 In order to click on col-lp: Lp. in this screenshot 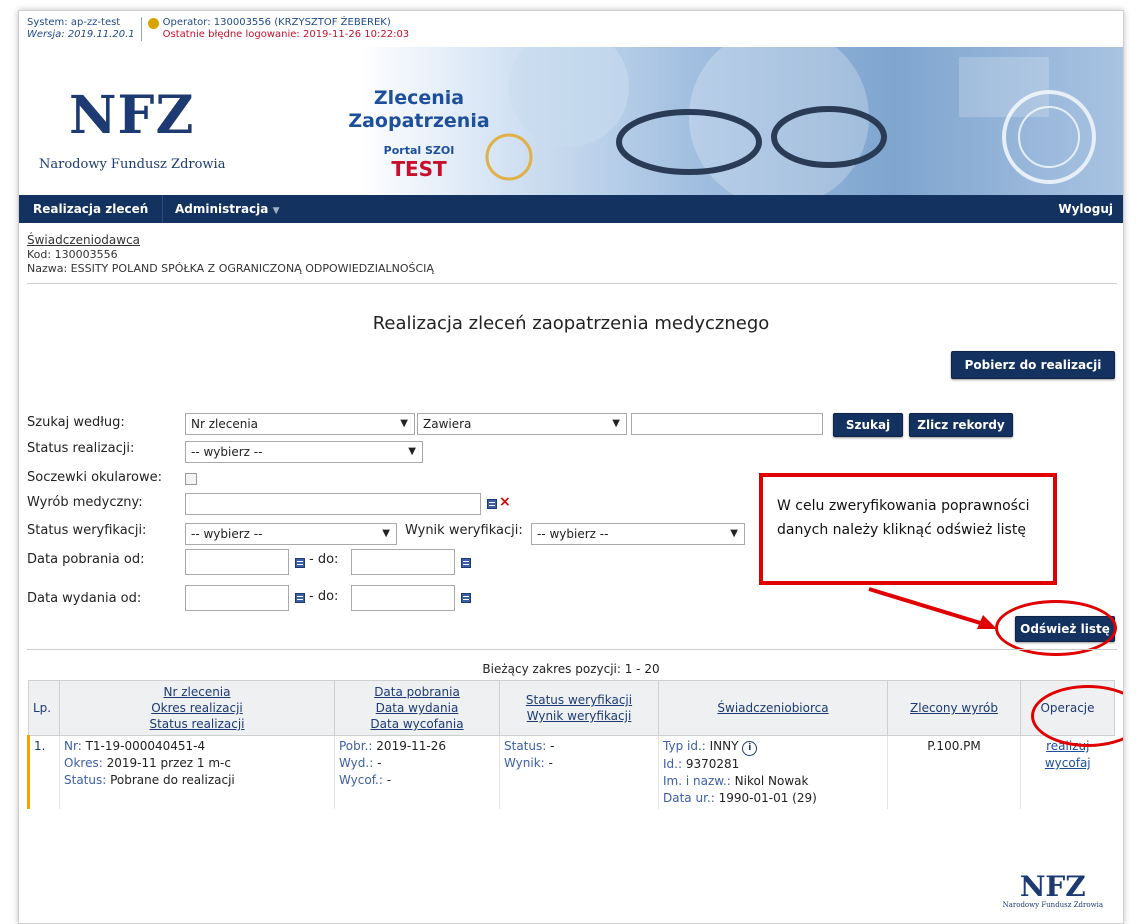, I will do `click(44, 708)`.